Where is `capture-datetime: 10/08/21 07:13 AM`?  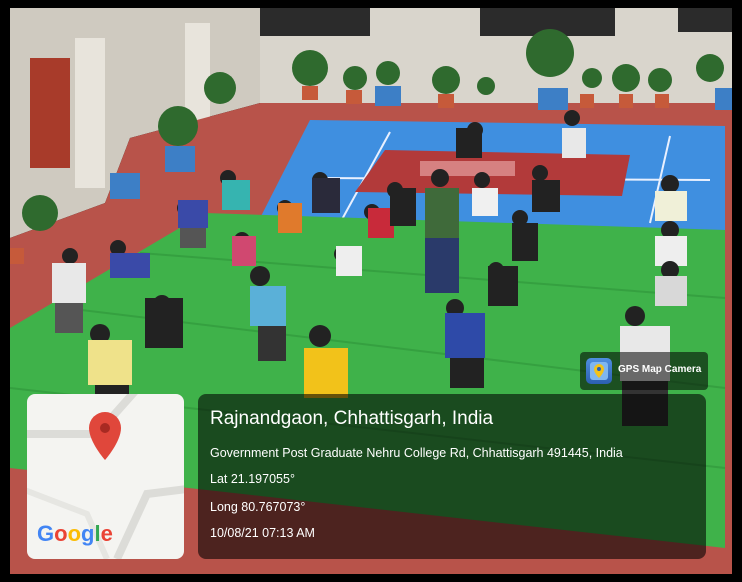
capture-datetime: 10/08/21 07:13 AM is located at coordinates (262, 533).